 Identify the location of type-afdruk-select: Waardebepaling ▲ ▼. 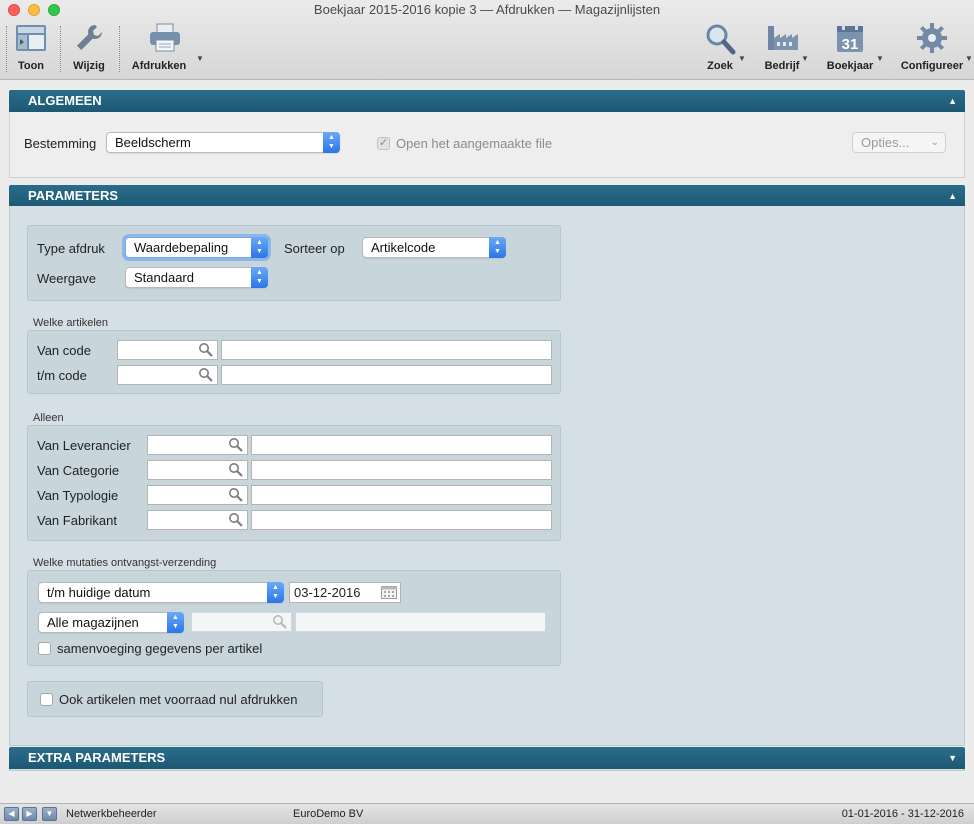
(196, 247).